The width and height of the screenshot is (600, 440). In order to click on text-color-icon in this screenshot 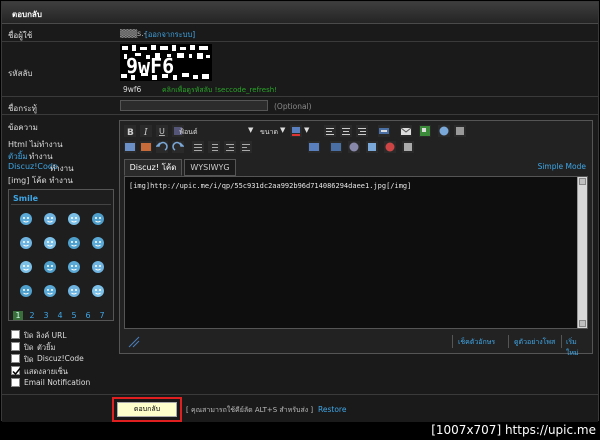, I will do `click(296, 131)`.